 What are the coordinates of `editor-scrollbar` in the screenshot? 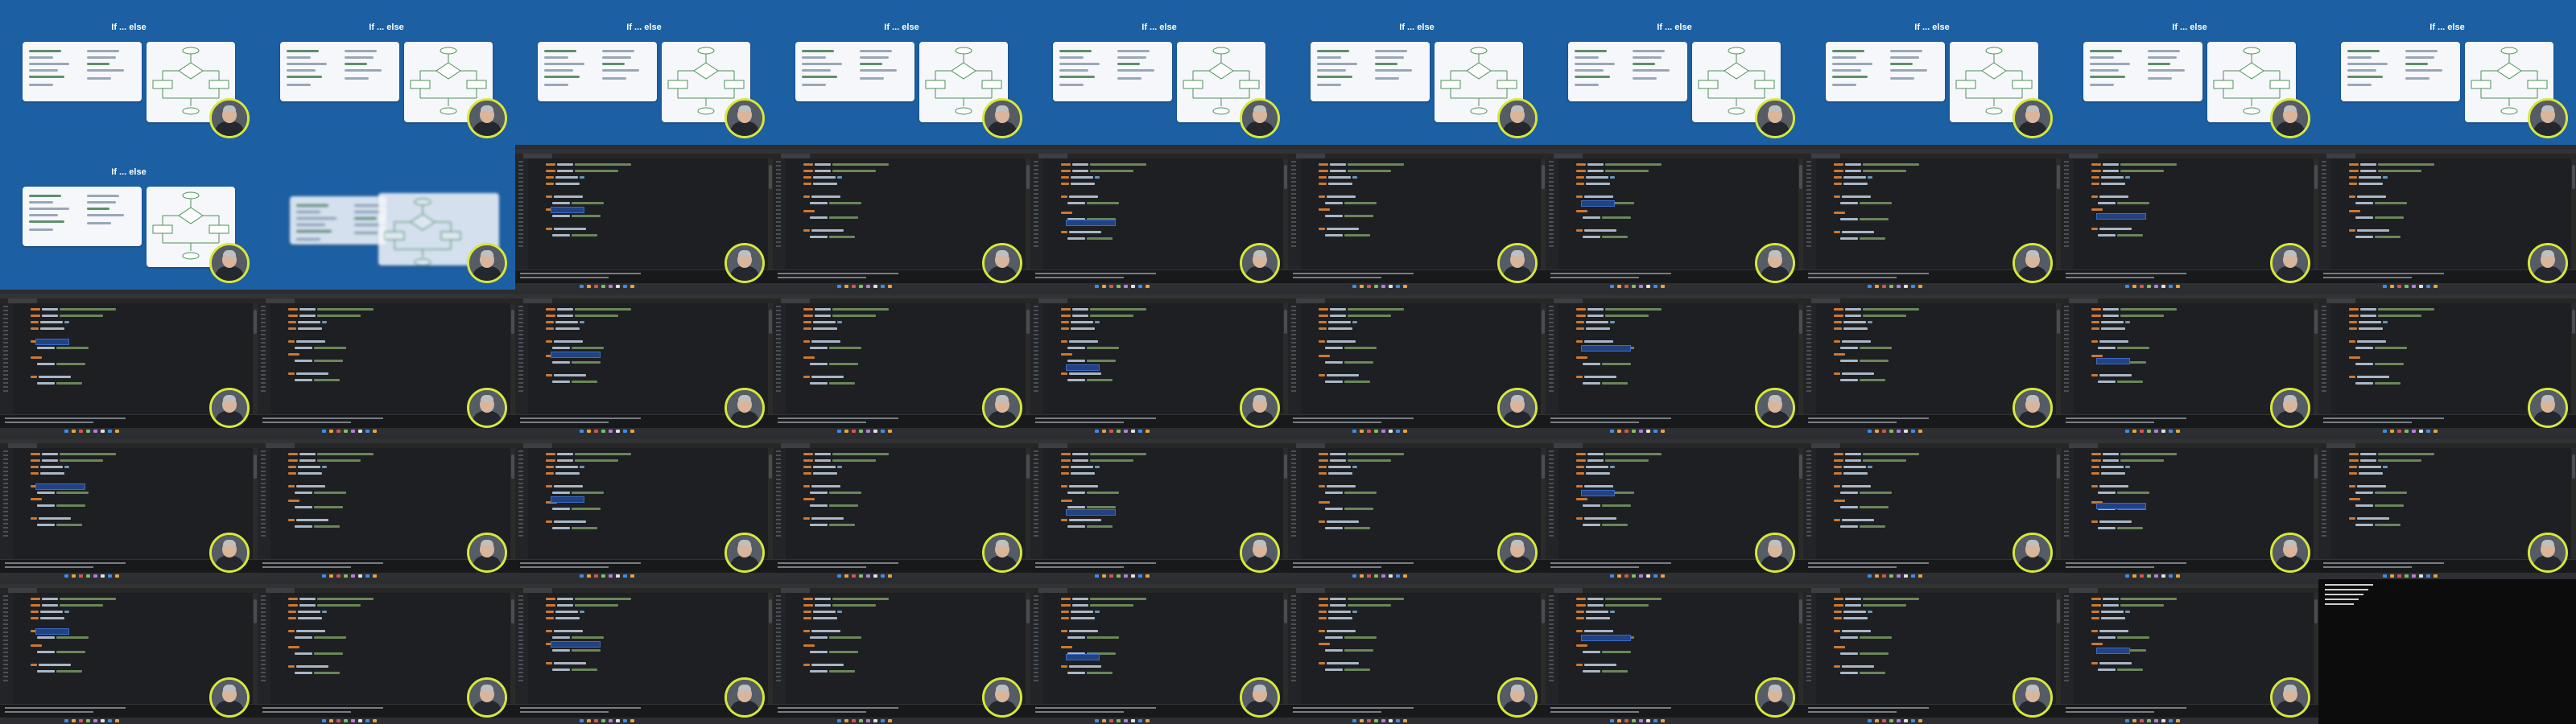 It's located at (2573, 504).